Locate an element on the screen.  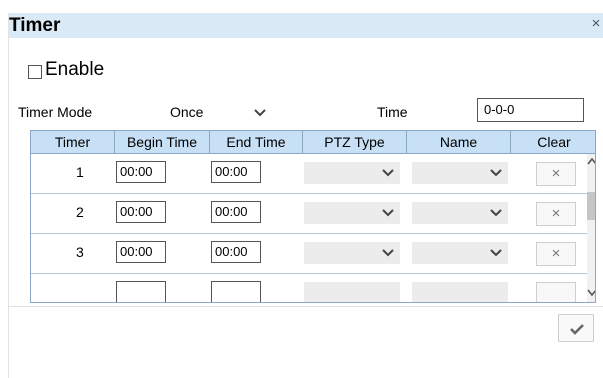
clear-button is located at coordinates (556, 292).